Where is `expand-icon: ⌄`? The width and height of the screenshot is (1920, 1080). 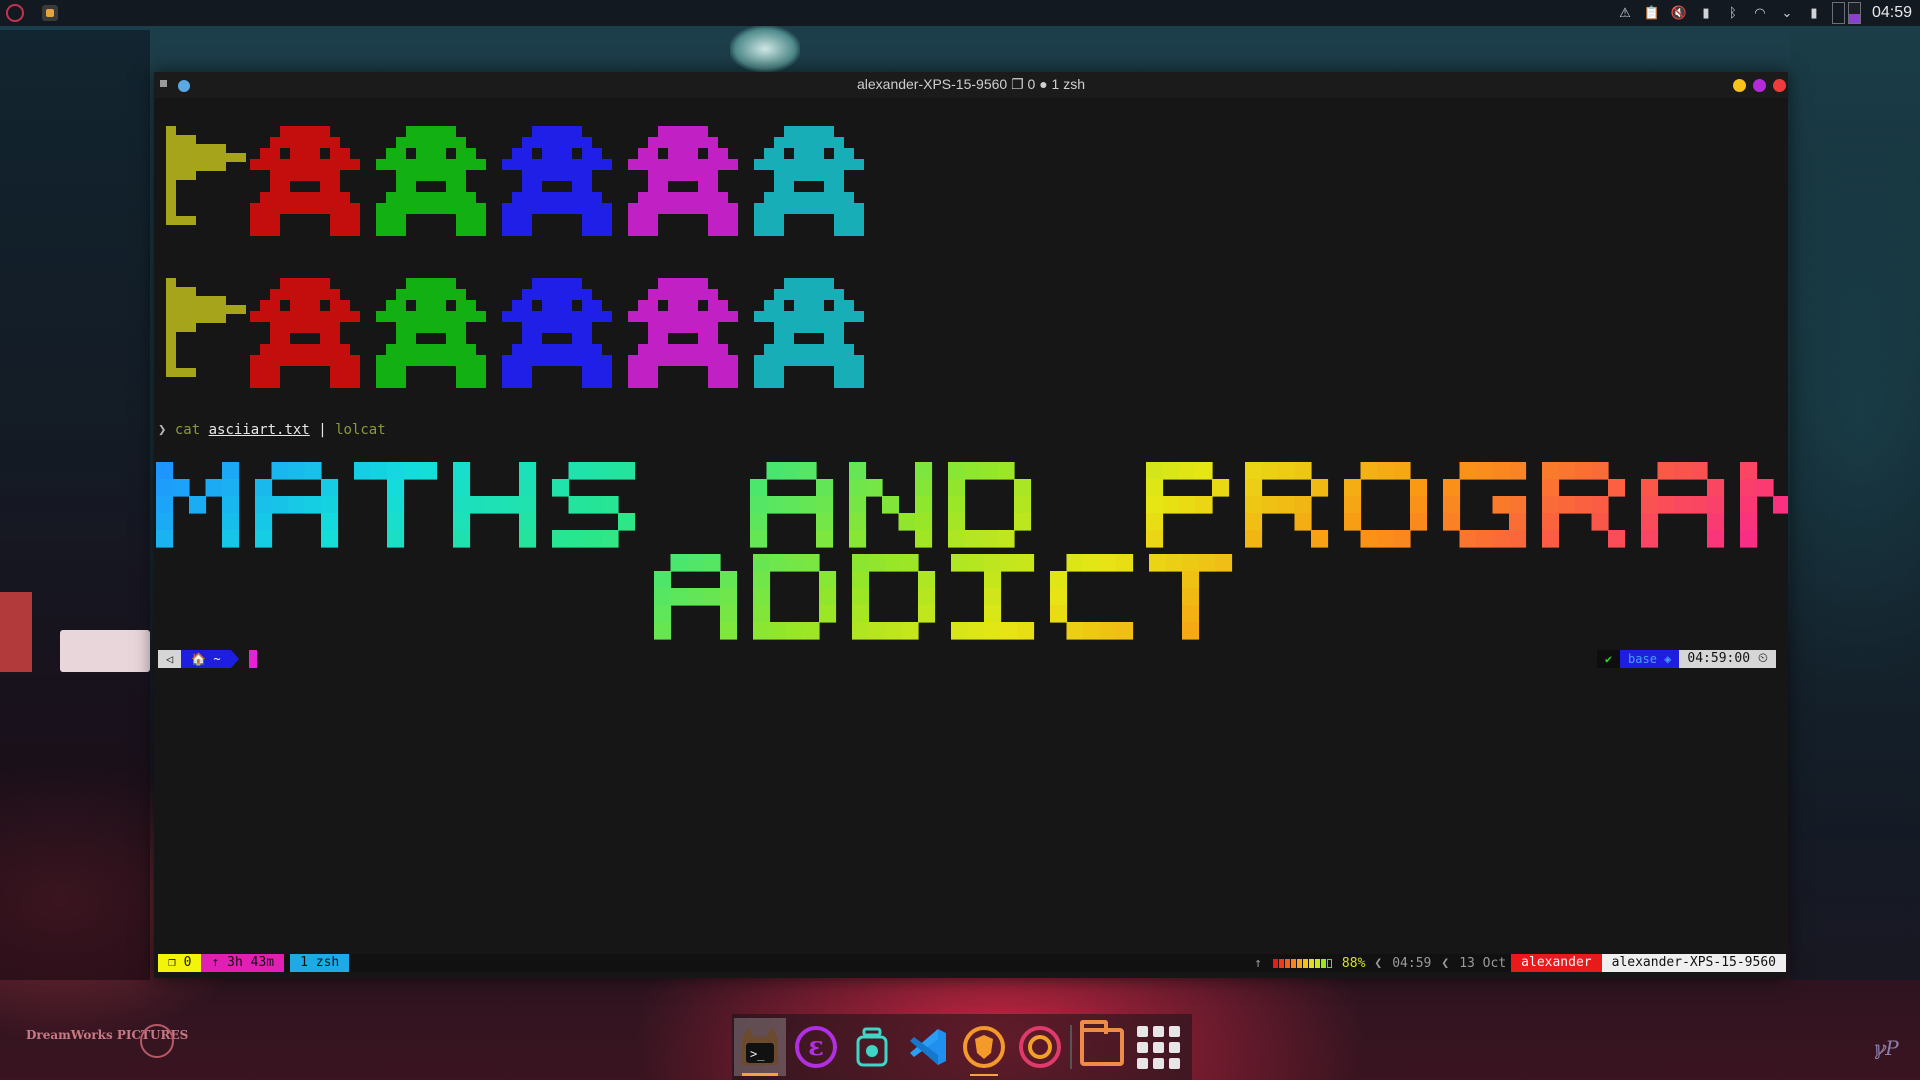
expand-icon: ⌄ is located at coordinates (1787, 13).